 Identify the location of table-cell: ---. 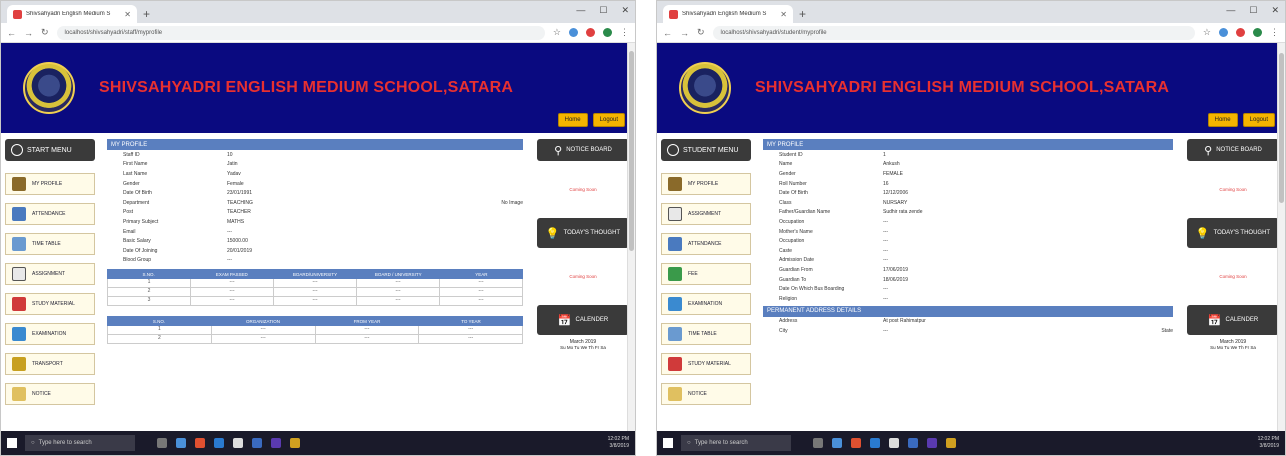
(398, 301).